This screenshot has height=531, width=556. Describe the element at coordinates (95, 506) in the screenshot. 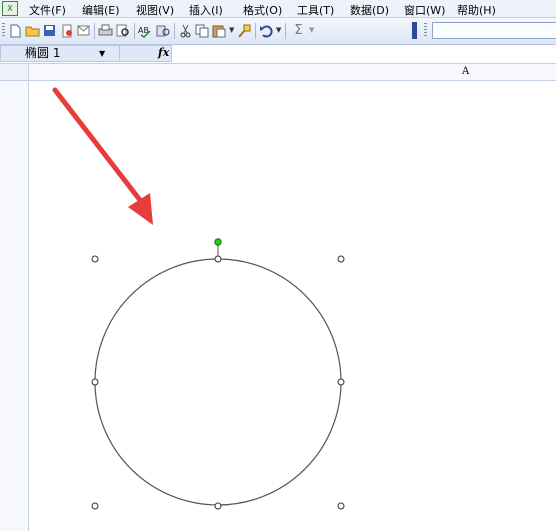

I see `resize-handle-bottom-left` at that location.